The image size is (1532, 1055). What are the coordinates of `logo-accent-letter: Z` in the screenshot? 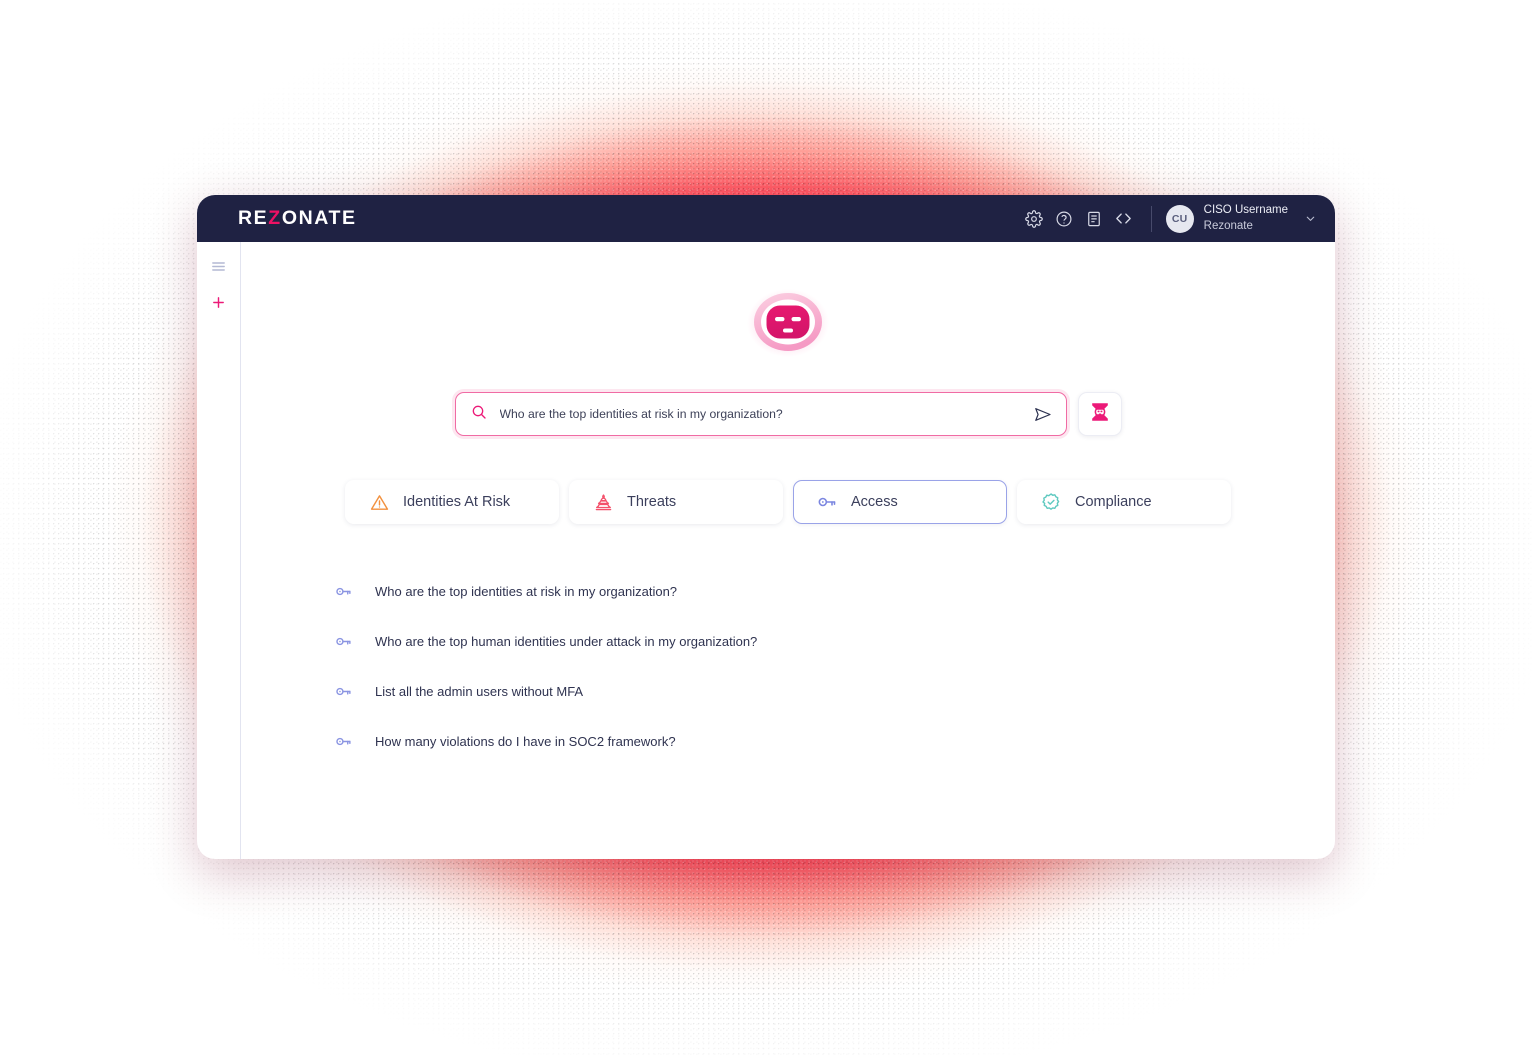 It's located at (275, 218).